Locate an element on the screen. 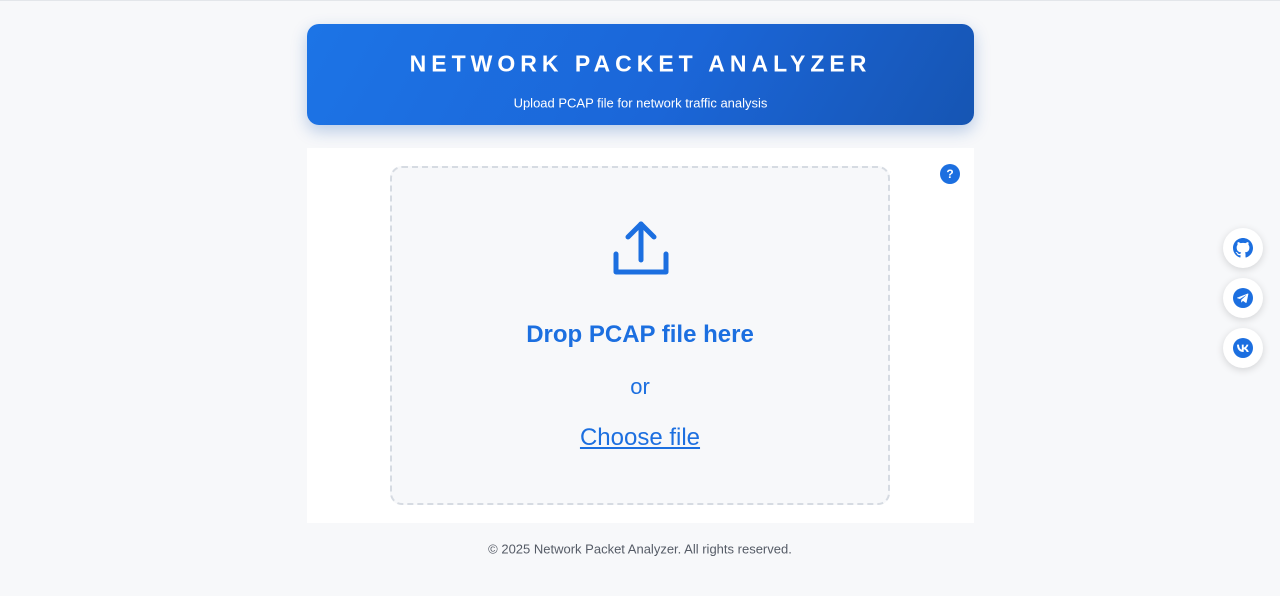  drop-instruction: Drop PCAP file here is located at coordinates (640, 334).